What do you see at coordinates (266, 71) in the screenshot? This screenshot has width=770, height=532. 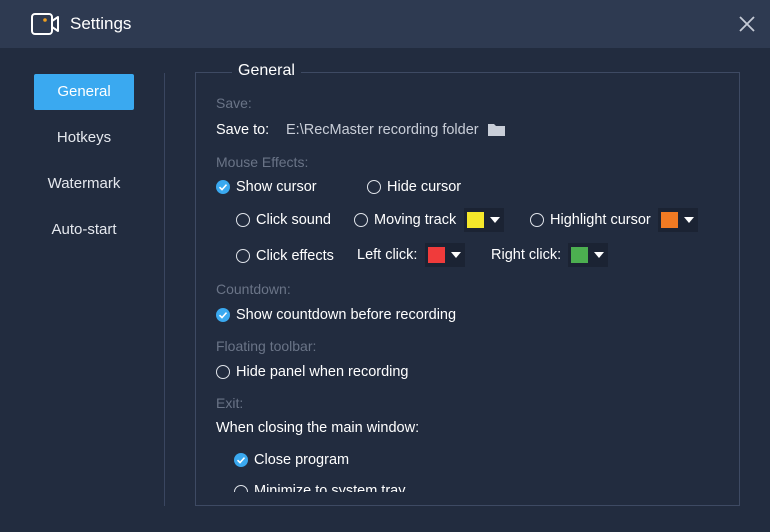 I see `general-group-title: General` at bounding box center [266, 71].